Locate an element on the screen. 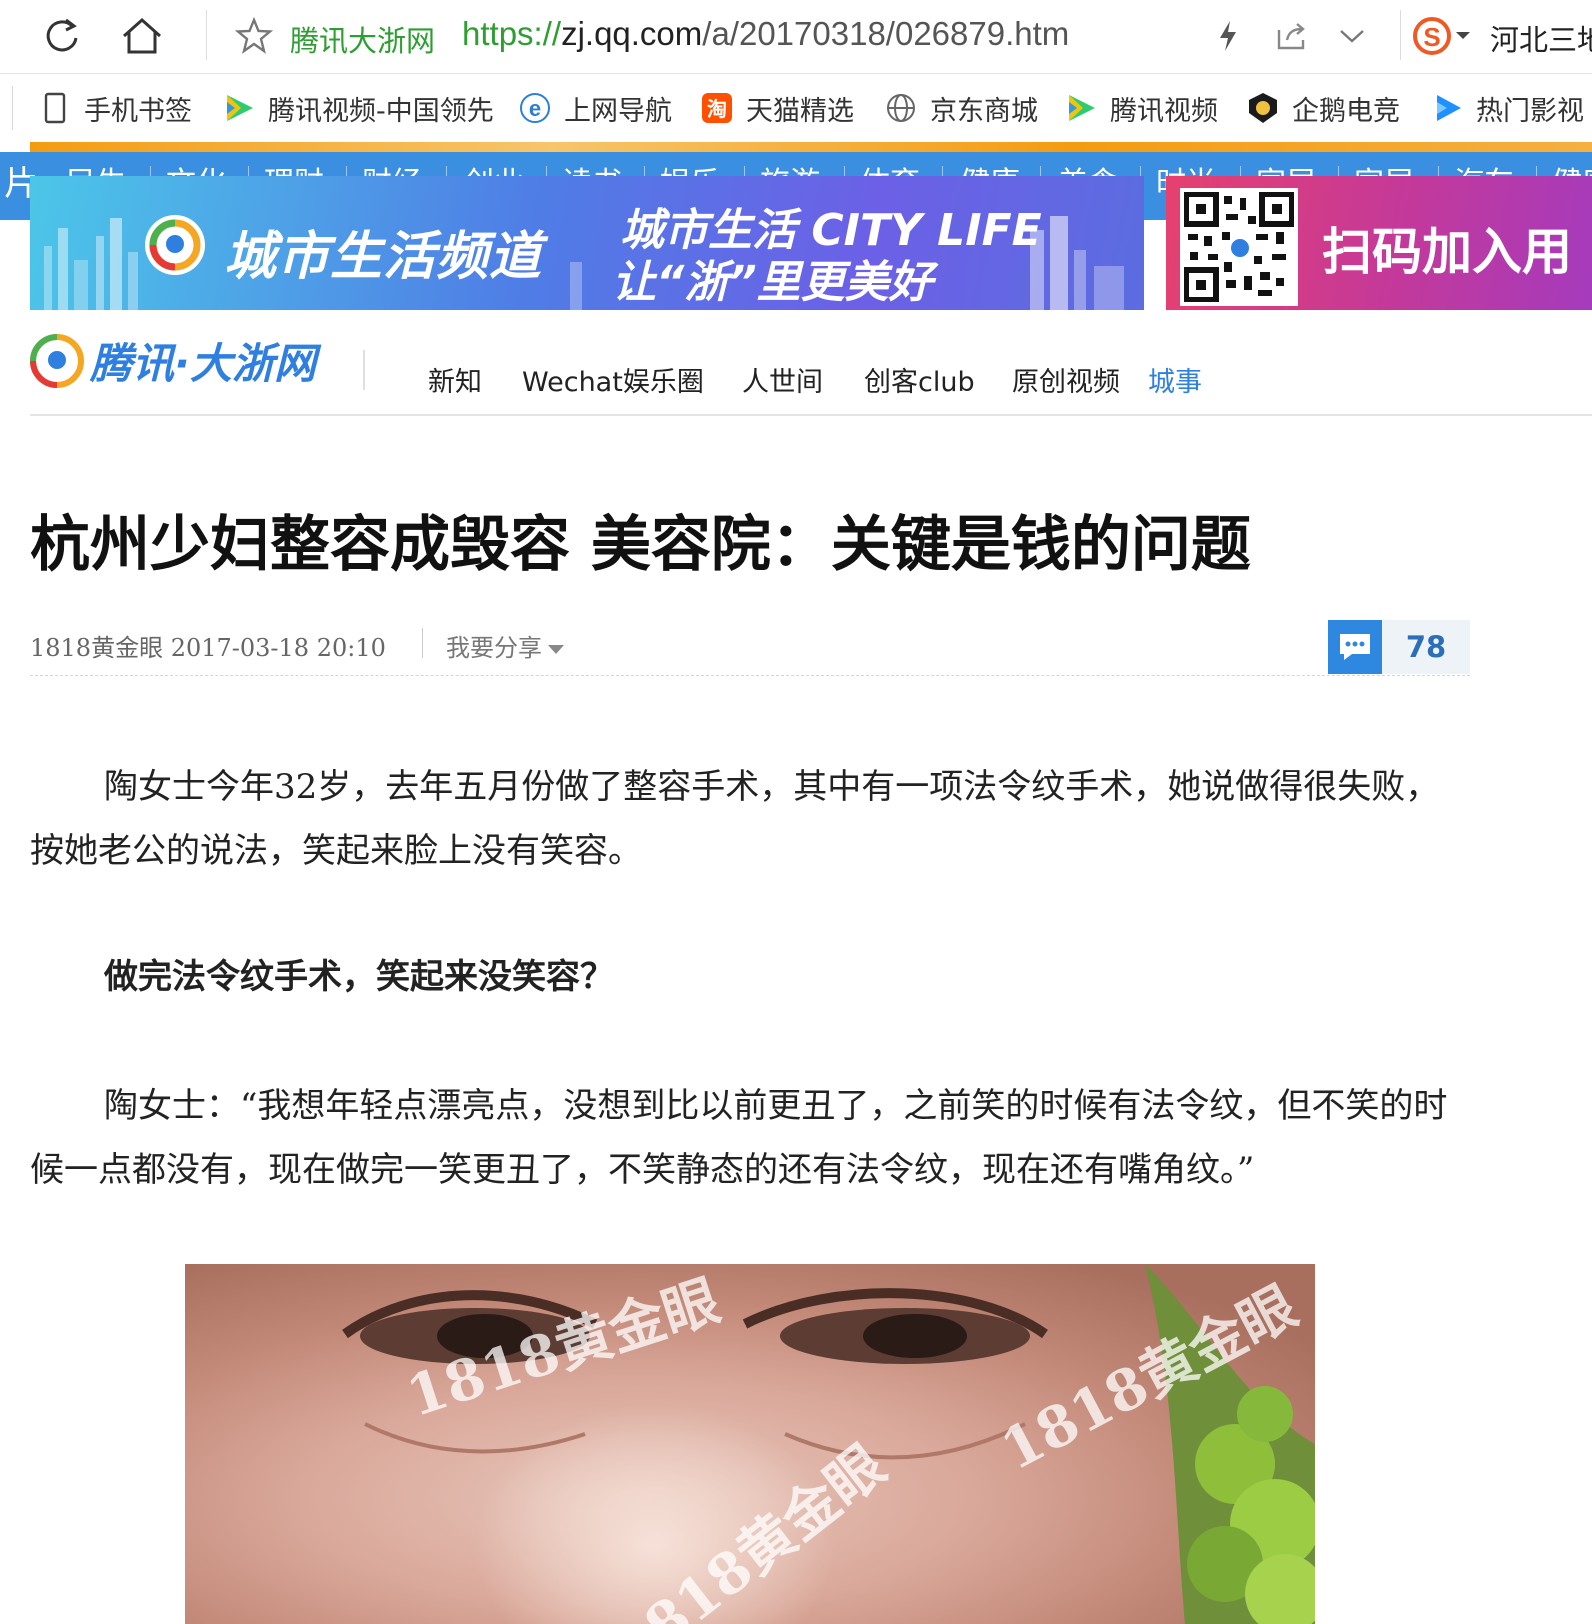  banner-slogan-line2: 让“浙”里更美好 is located at coordinates (772, 282).